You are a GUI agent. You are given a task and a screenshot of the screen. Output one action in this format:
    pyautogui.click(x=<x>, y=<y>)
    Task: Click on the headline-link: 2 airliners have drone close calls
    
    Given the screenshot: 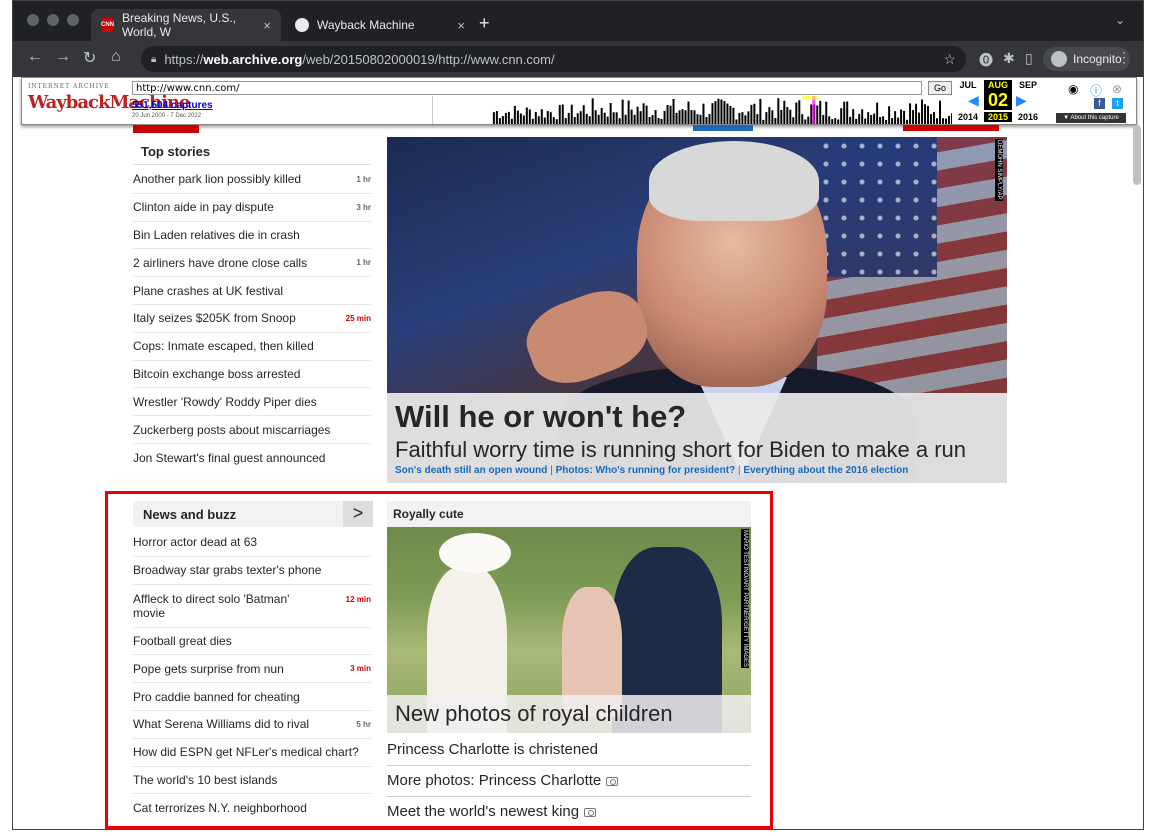 What is the action you would take?
    pyautogui.click(x=220, y=263)
    